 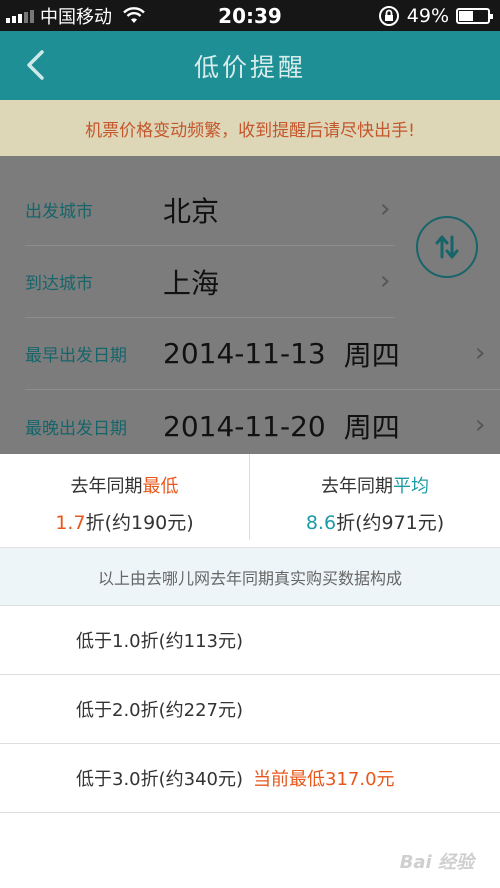 I want to click on page-title: 低价提醒, so click(x=249, y=67).